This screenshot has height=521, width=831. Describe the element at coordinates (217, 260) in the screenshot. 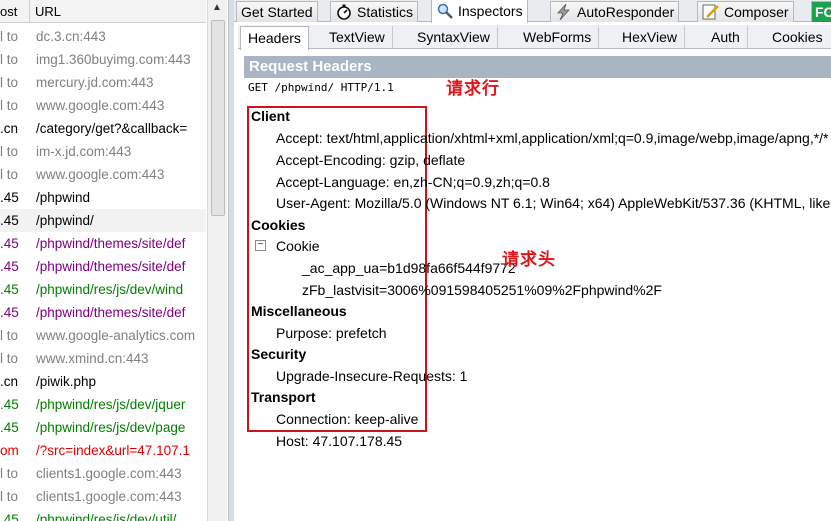

I see `session-list-scrollbar: ▲` at that location.